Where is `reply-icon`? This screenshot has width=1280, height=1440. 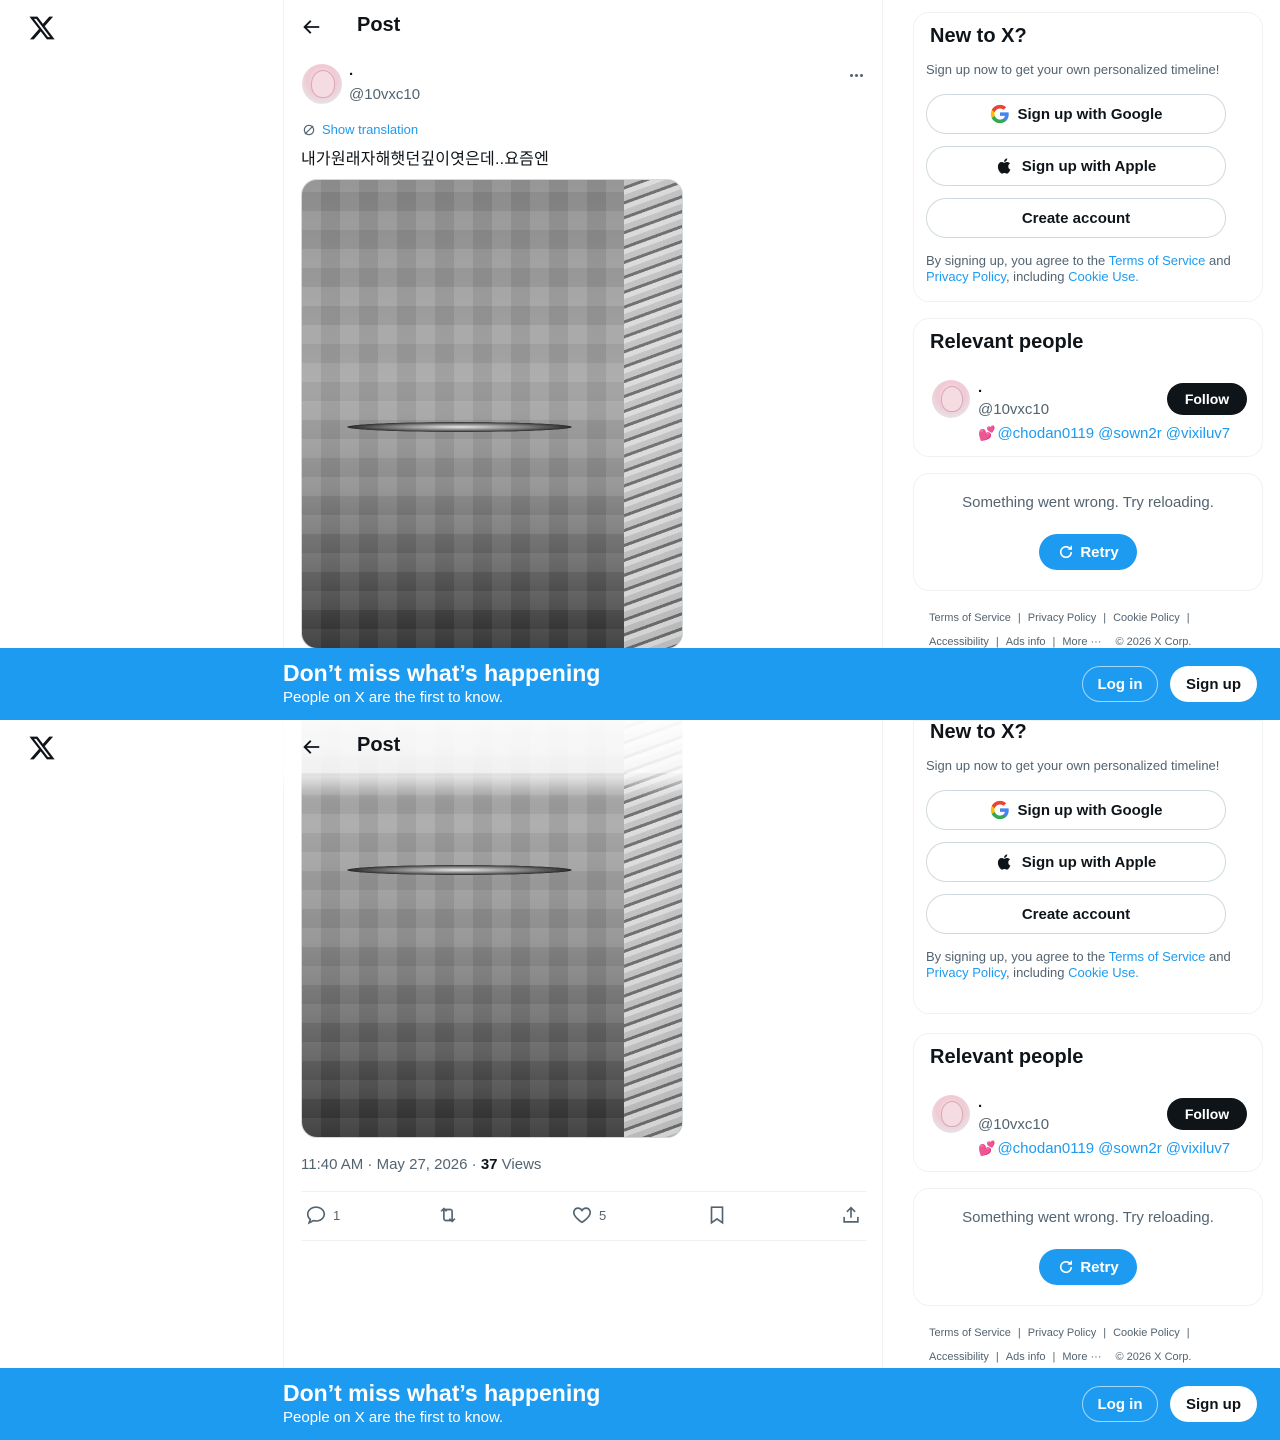 reply-icon is located at coordinates (316, 1215).